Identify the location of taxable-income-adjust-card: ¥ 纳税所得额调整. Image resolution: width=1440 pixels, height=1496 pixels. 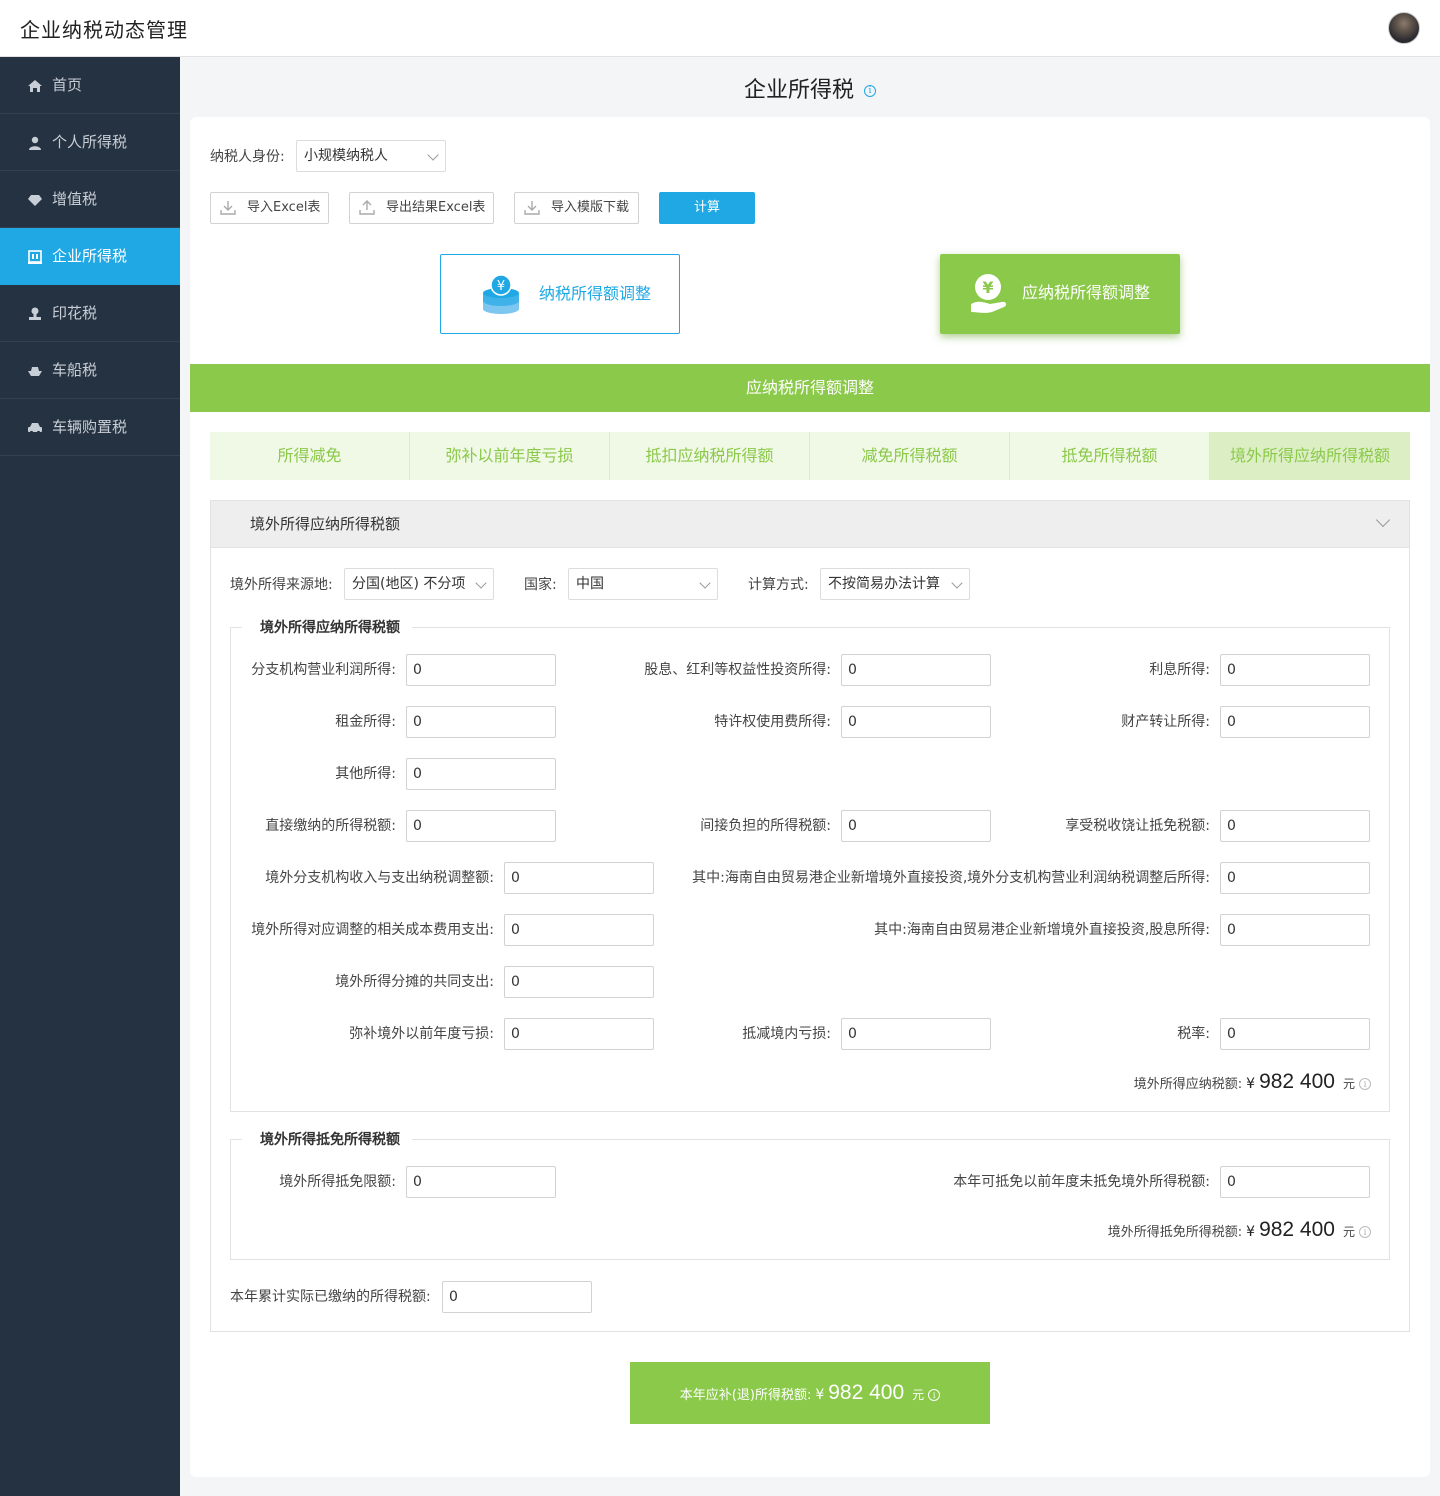
(560, 294).